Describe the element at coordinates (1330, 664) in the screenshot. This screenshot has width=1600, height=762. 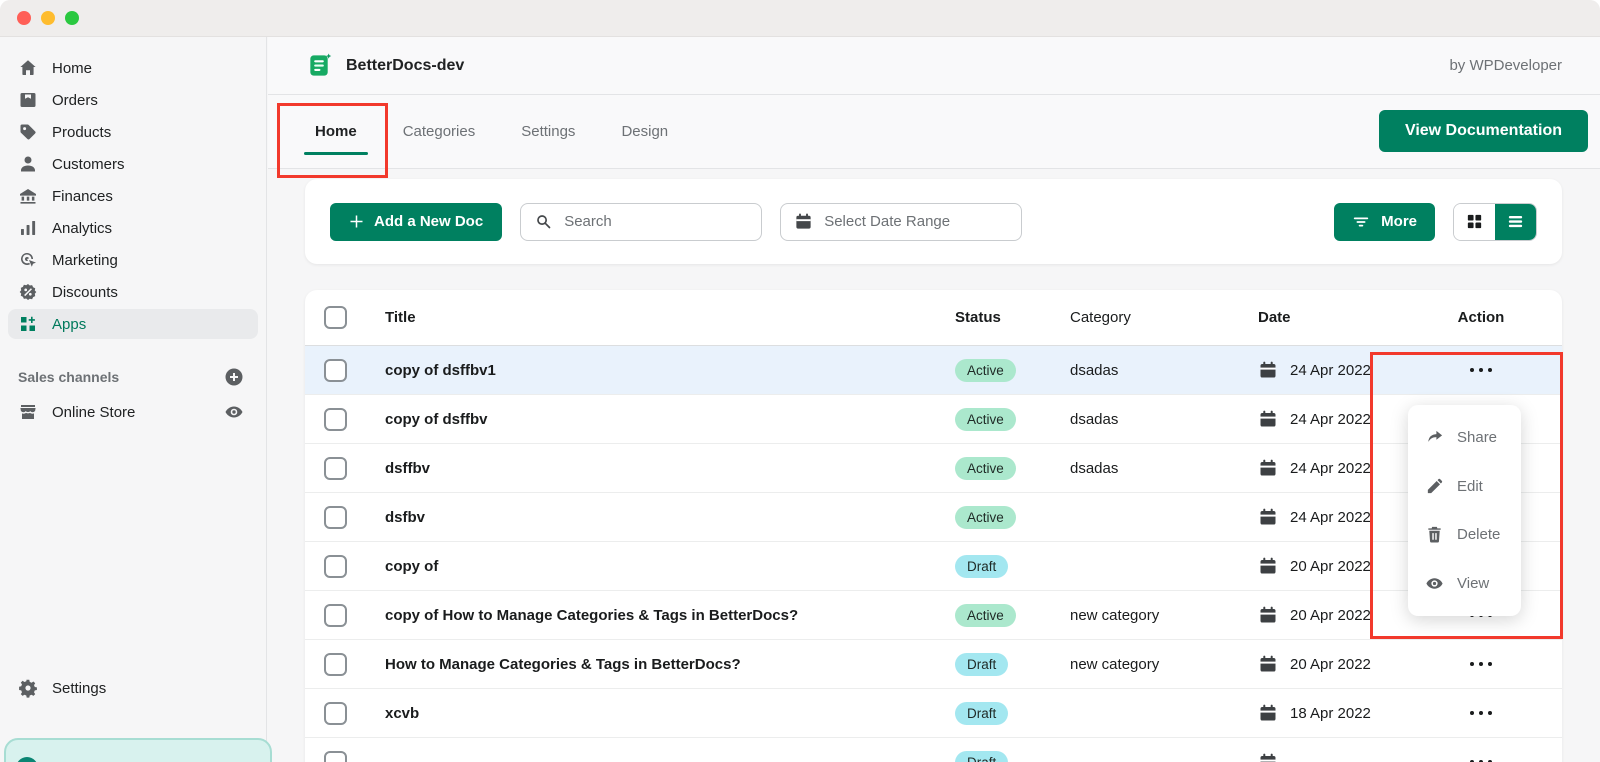
I see `doc-date: 20 Apr 2022` at that location.